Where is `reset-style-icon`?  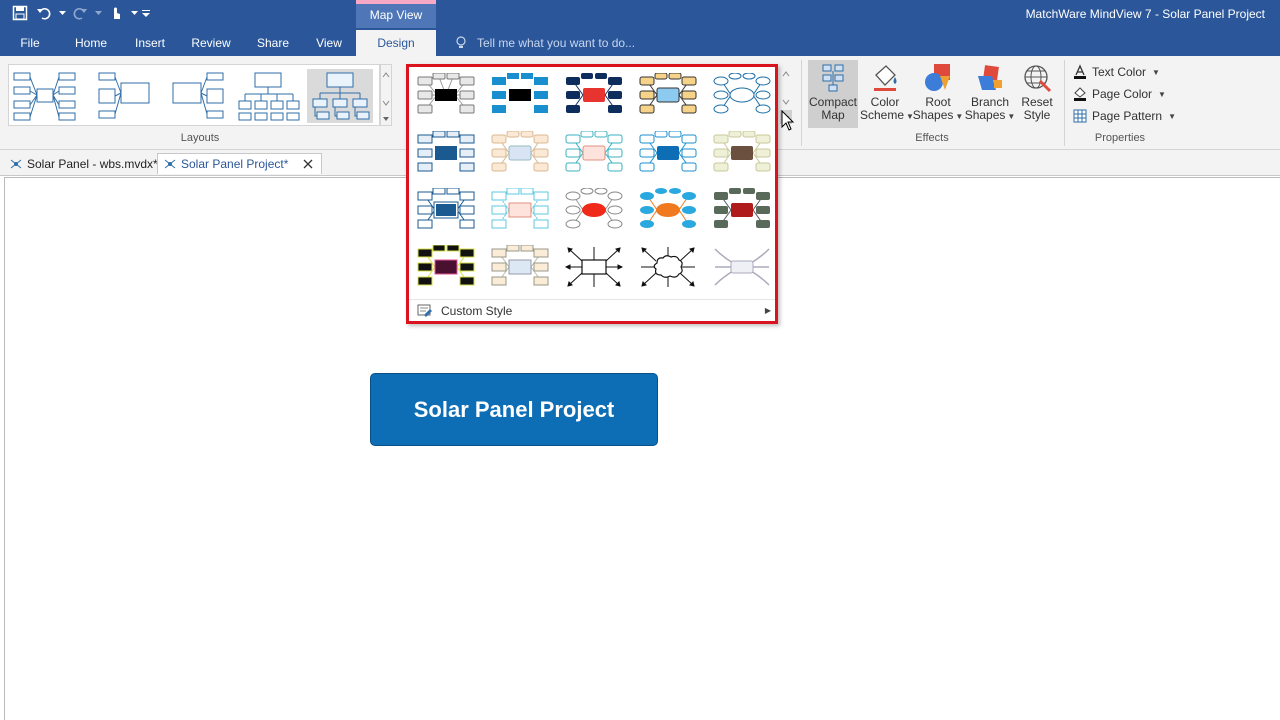
reset-style-icon is located at coordinates (1038, 79).